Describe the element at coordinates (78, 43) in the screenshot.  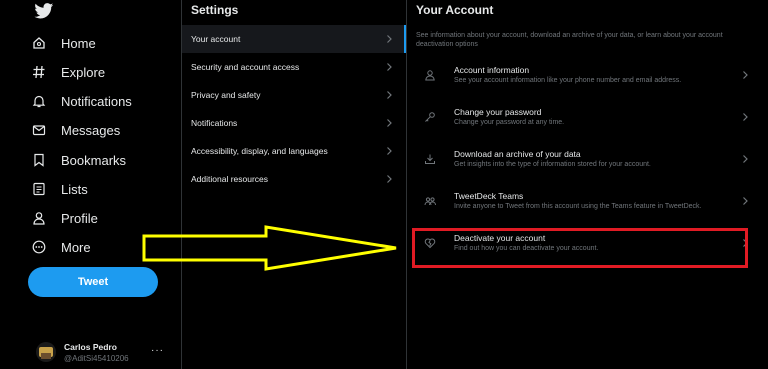
I see `nav-label-home: Home` at that location.